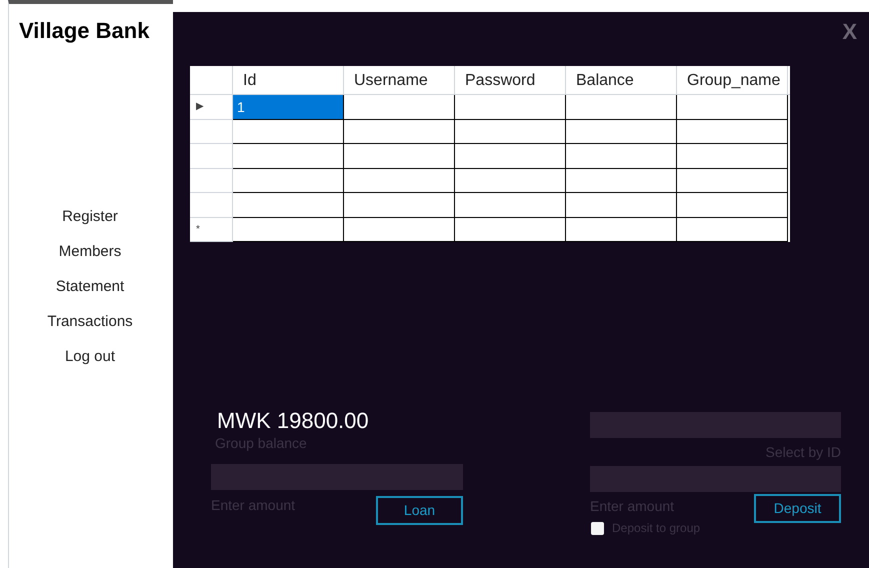 The height and width of the screenshot is (568, 869). Describe the element at coordinates (90, 217) in the screenshot. I see `nav-link: Register` at that location.